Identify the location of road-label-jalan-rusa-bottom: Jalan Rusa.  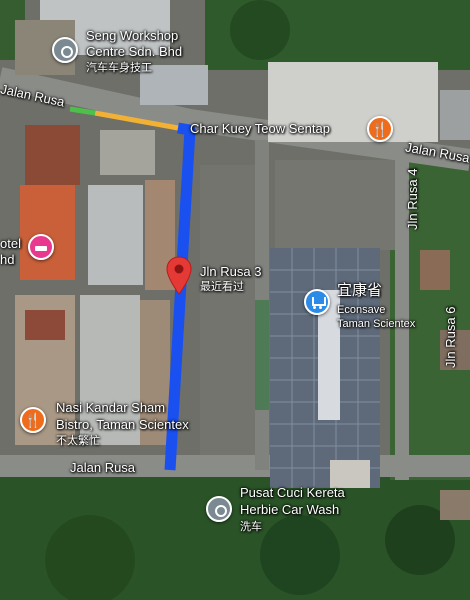
(103, 467).